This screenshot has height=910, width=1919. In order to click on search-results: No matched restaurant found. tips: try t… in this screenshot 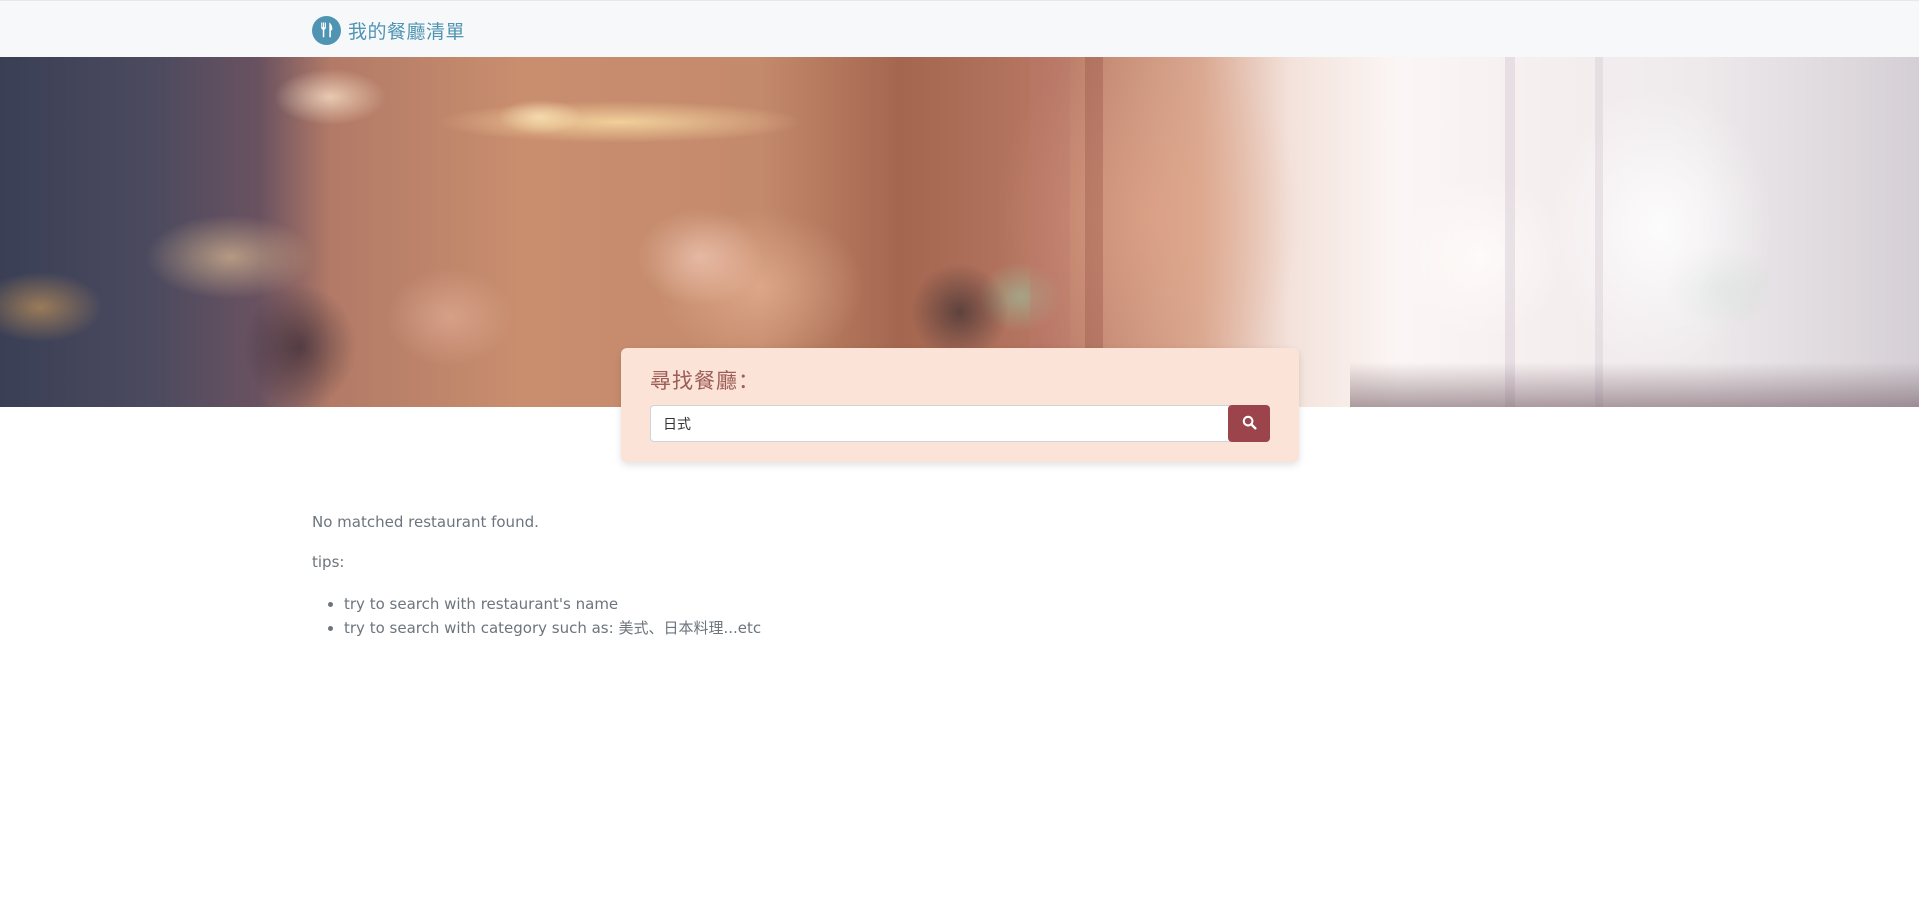, I will do `click(812, 576)`.